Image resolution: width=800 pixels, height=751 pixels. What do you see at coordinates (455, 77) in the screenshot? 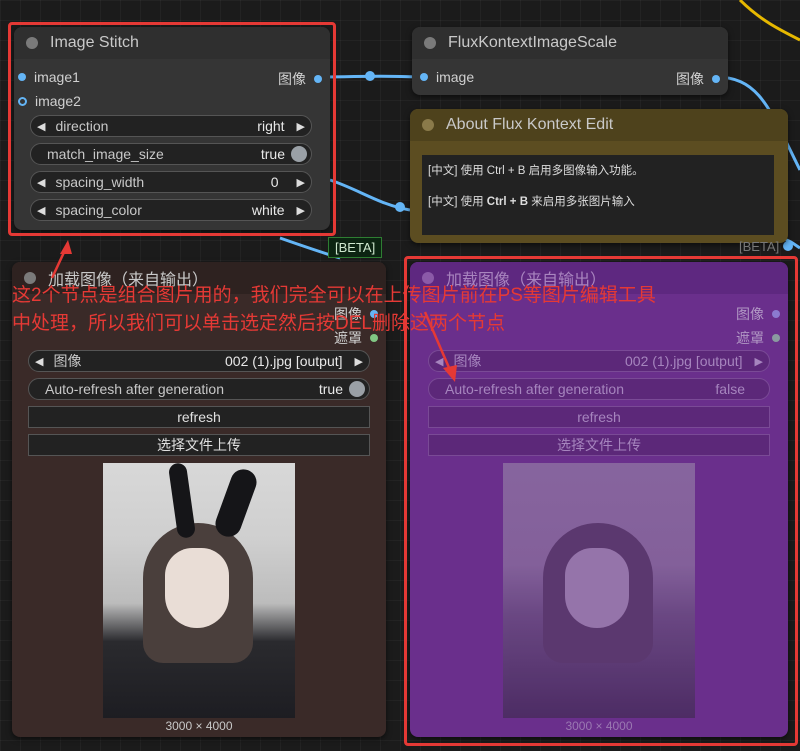
I see `slot-label: image` at bounding box center [455, 77].